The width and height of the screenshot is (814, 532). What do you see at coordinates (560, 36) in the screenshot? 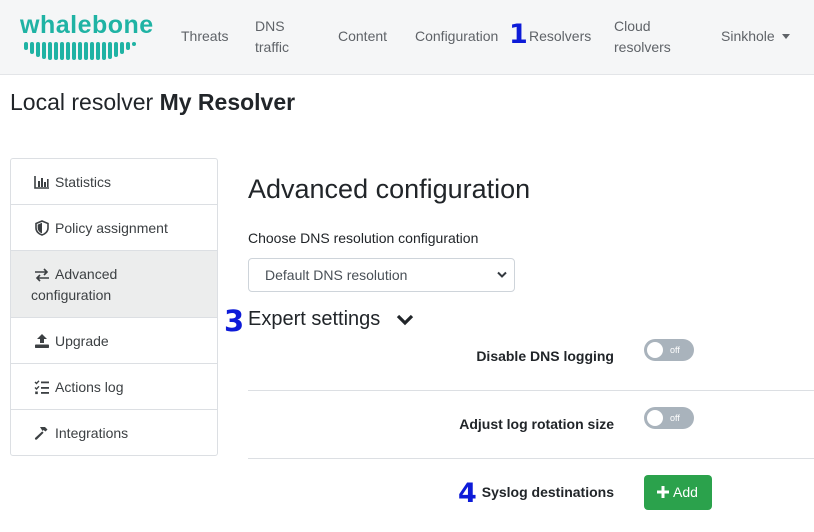
I see `nav-resolvers: Resolvers` at bounding box center [560, 36].